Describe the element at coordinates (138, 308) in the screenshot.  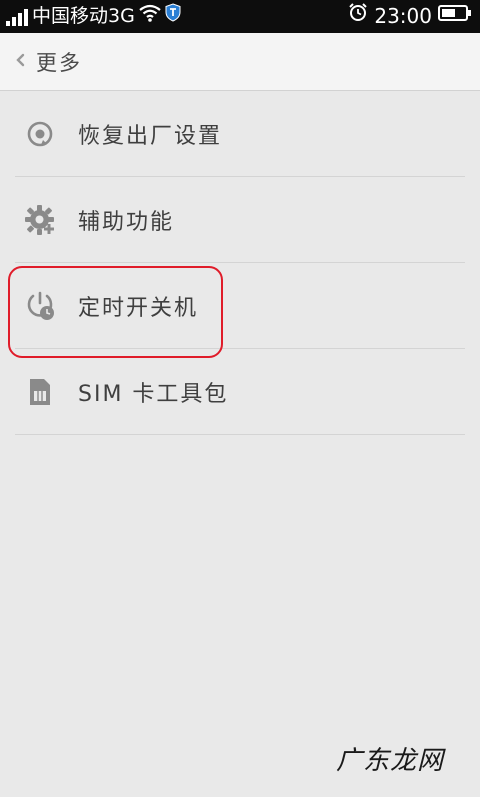
I see `menu-item-label: 定时开关机` at that location.